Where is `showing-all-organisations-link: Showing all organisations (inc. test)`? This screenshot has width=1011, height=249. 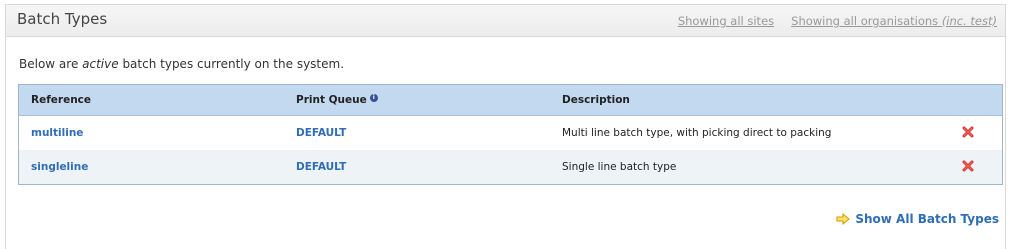 showing-all-organisations-link: Showing all organisations (inc. test) is located at coordinates (894, 21).